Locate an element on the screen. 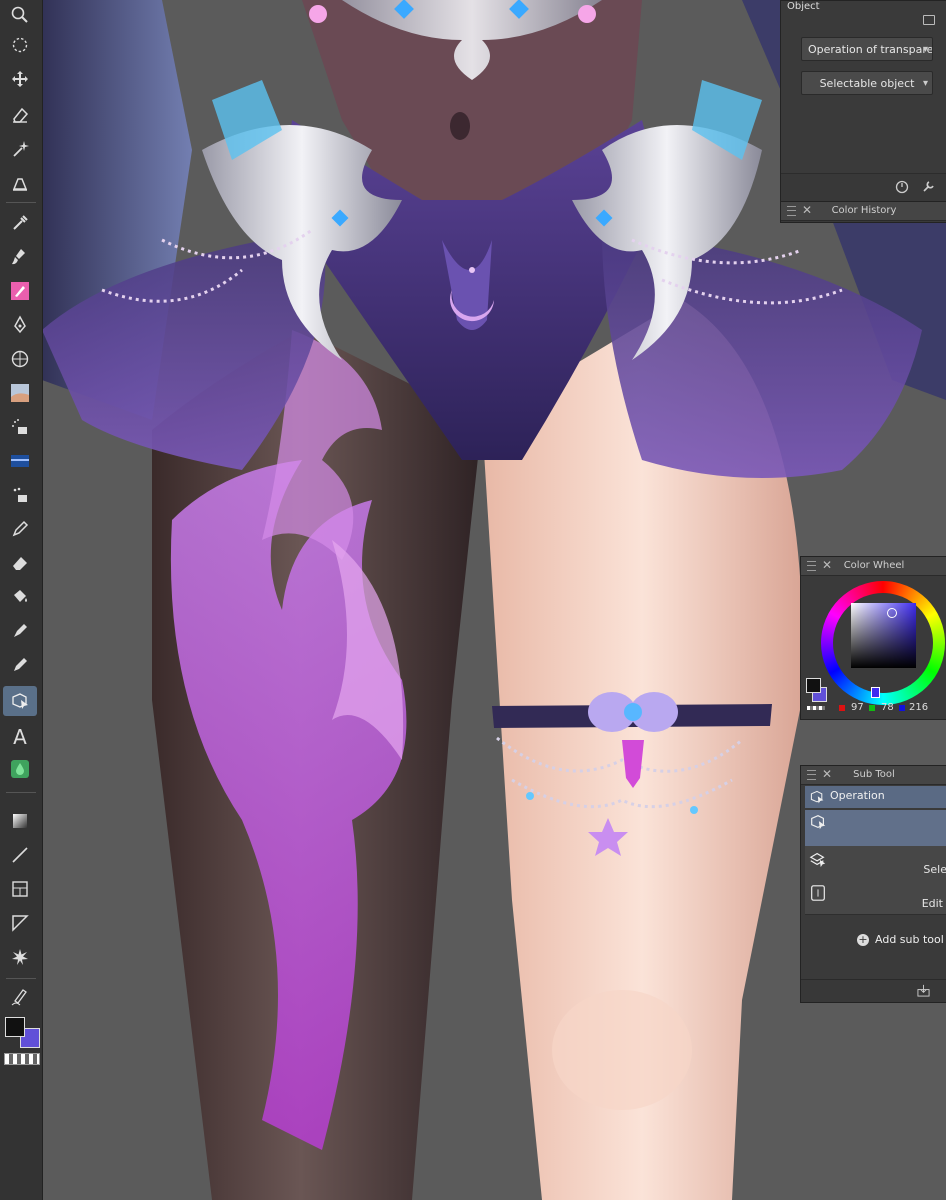 This screenshot has height=1200, width=946. fill-icon is located at coordinates (20, 183).